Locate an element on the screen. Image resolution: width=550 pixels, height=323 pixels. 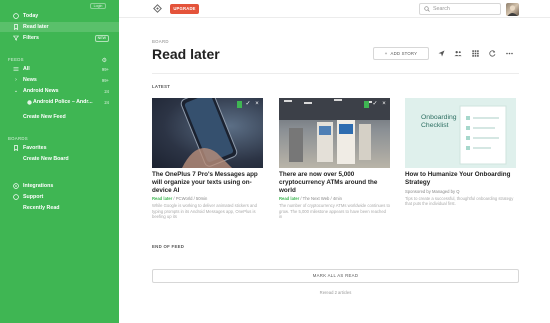
page-title: Read later is located at coordinates (186, 54).